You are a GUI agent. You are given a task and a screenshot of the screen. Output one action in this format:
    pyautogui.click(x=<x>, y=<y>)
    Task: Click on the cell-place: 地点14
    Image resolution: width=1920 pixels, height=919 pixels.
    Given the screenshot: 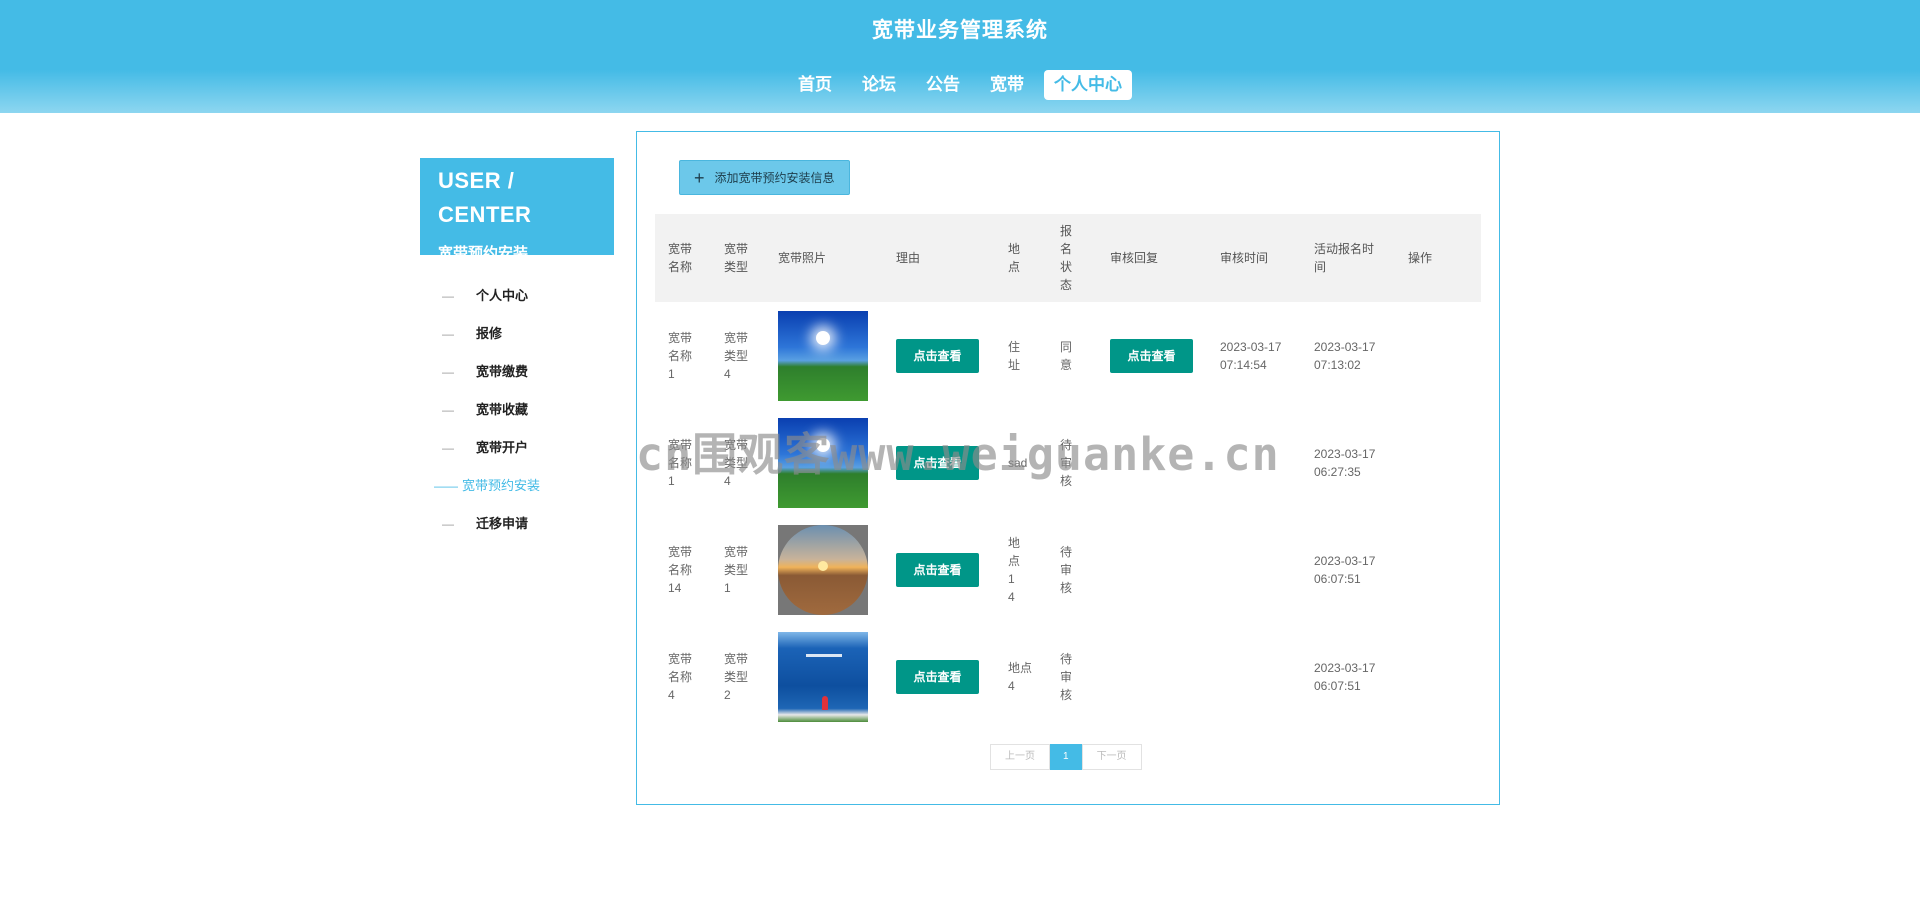 What is the action you would take?
    pyautogui.click(x=1014, y=569)
    